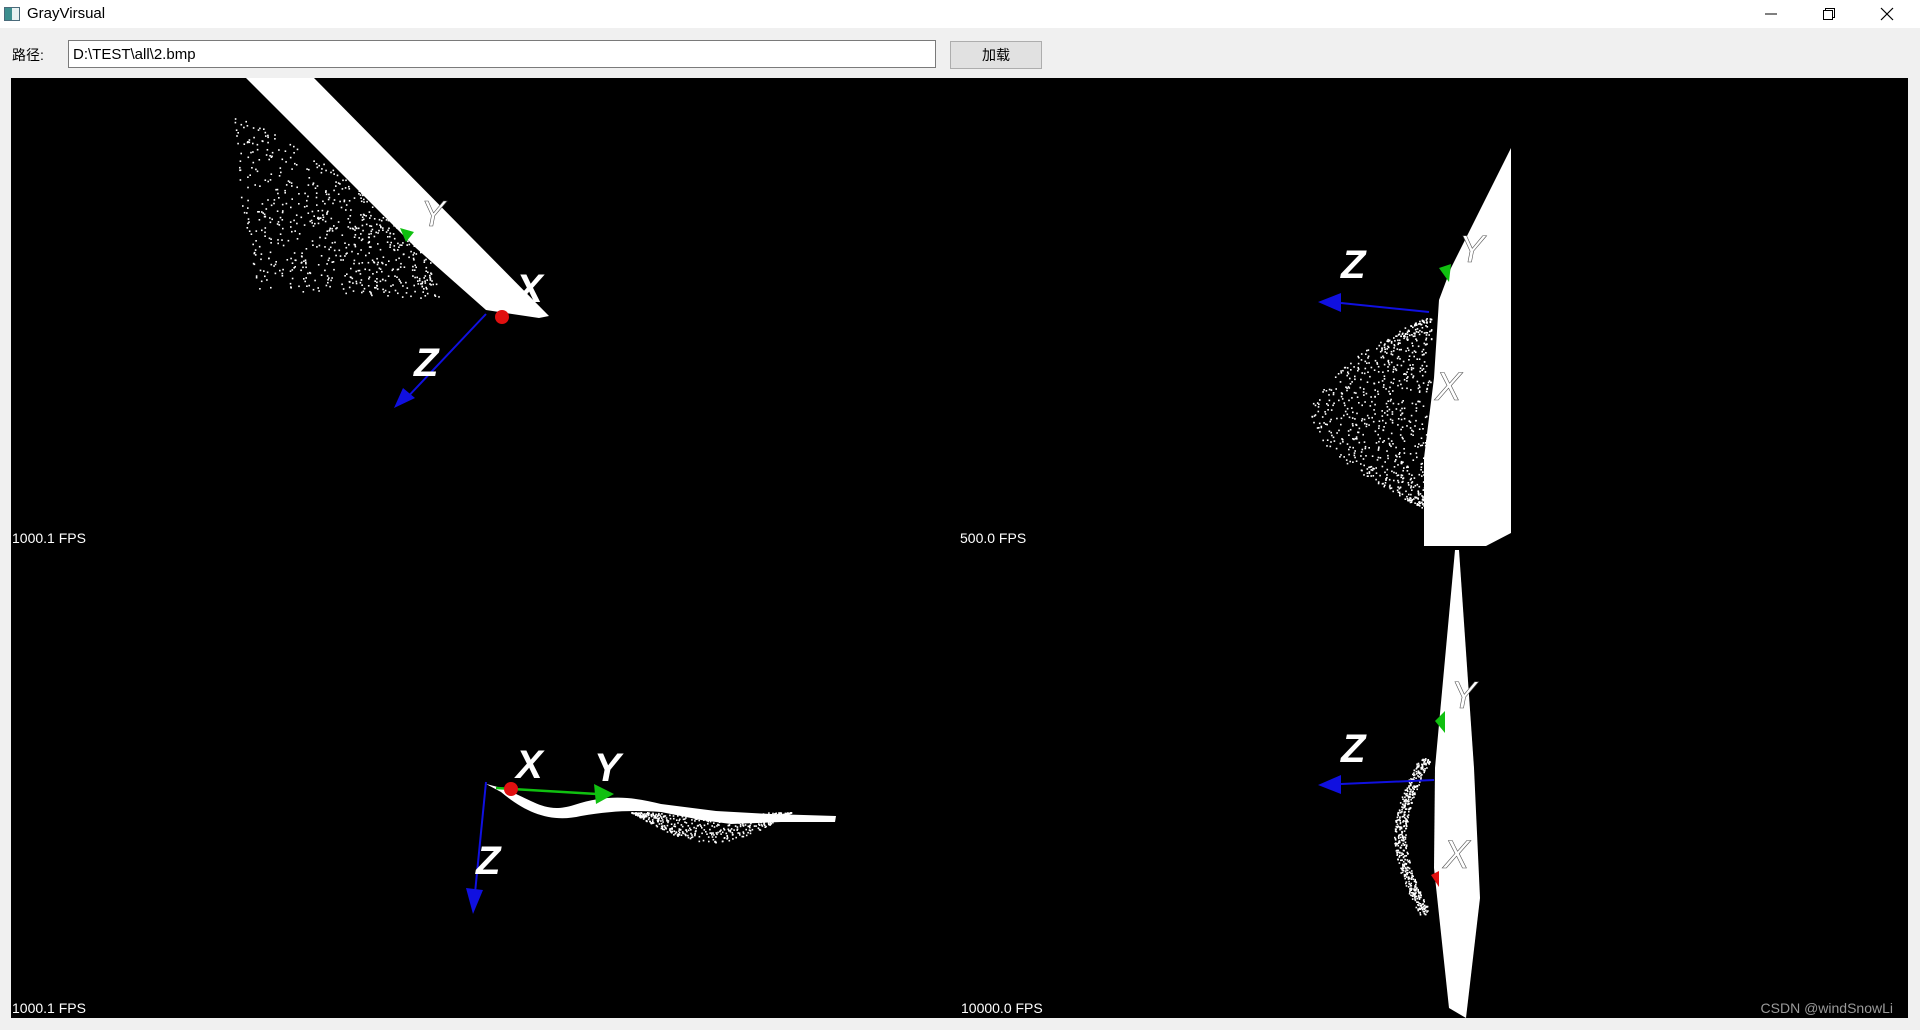  I want to click on x-axis-marker-br, so click(1435, 879).